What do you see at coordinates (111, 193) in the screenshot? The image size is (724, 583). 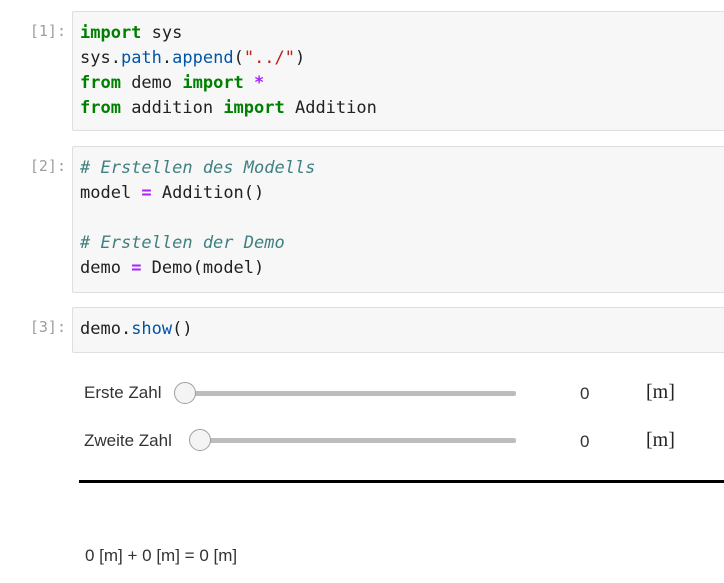 I see `code-token: model` at bounding box center [111, 193].